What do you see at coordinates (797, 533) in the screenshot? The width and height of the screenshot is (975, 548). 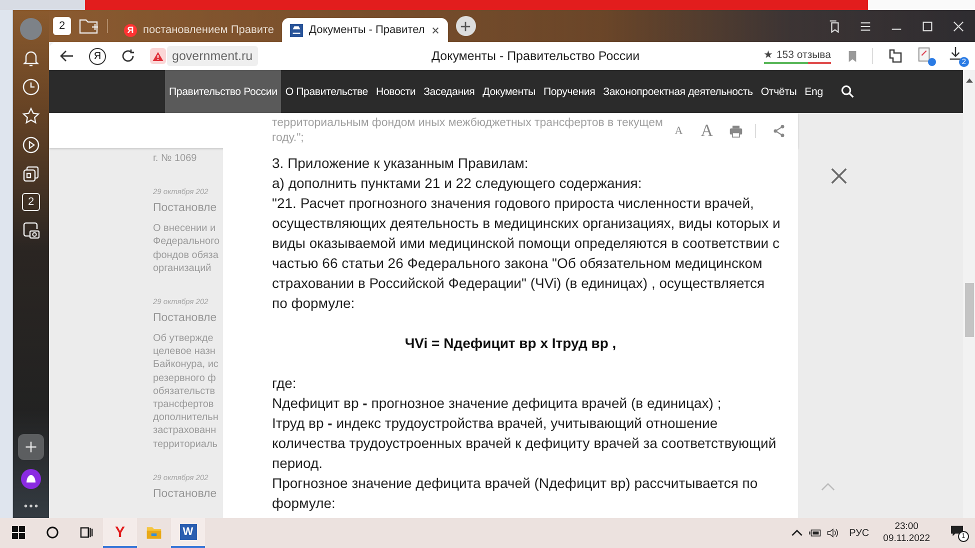 I see `chevron-up-icon` at bounding box center [797, 533].